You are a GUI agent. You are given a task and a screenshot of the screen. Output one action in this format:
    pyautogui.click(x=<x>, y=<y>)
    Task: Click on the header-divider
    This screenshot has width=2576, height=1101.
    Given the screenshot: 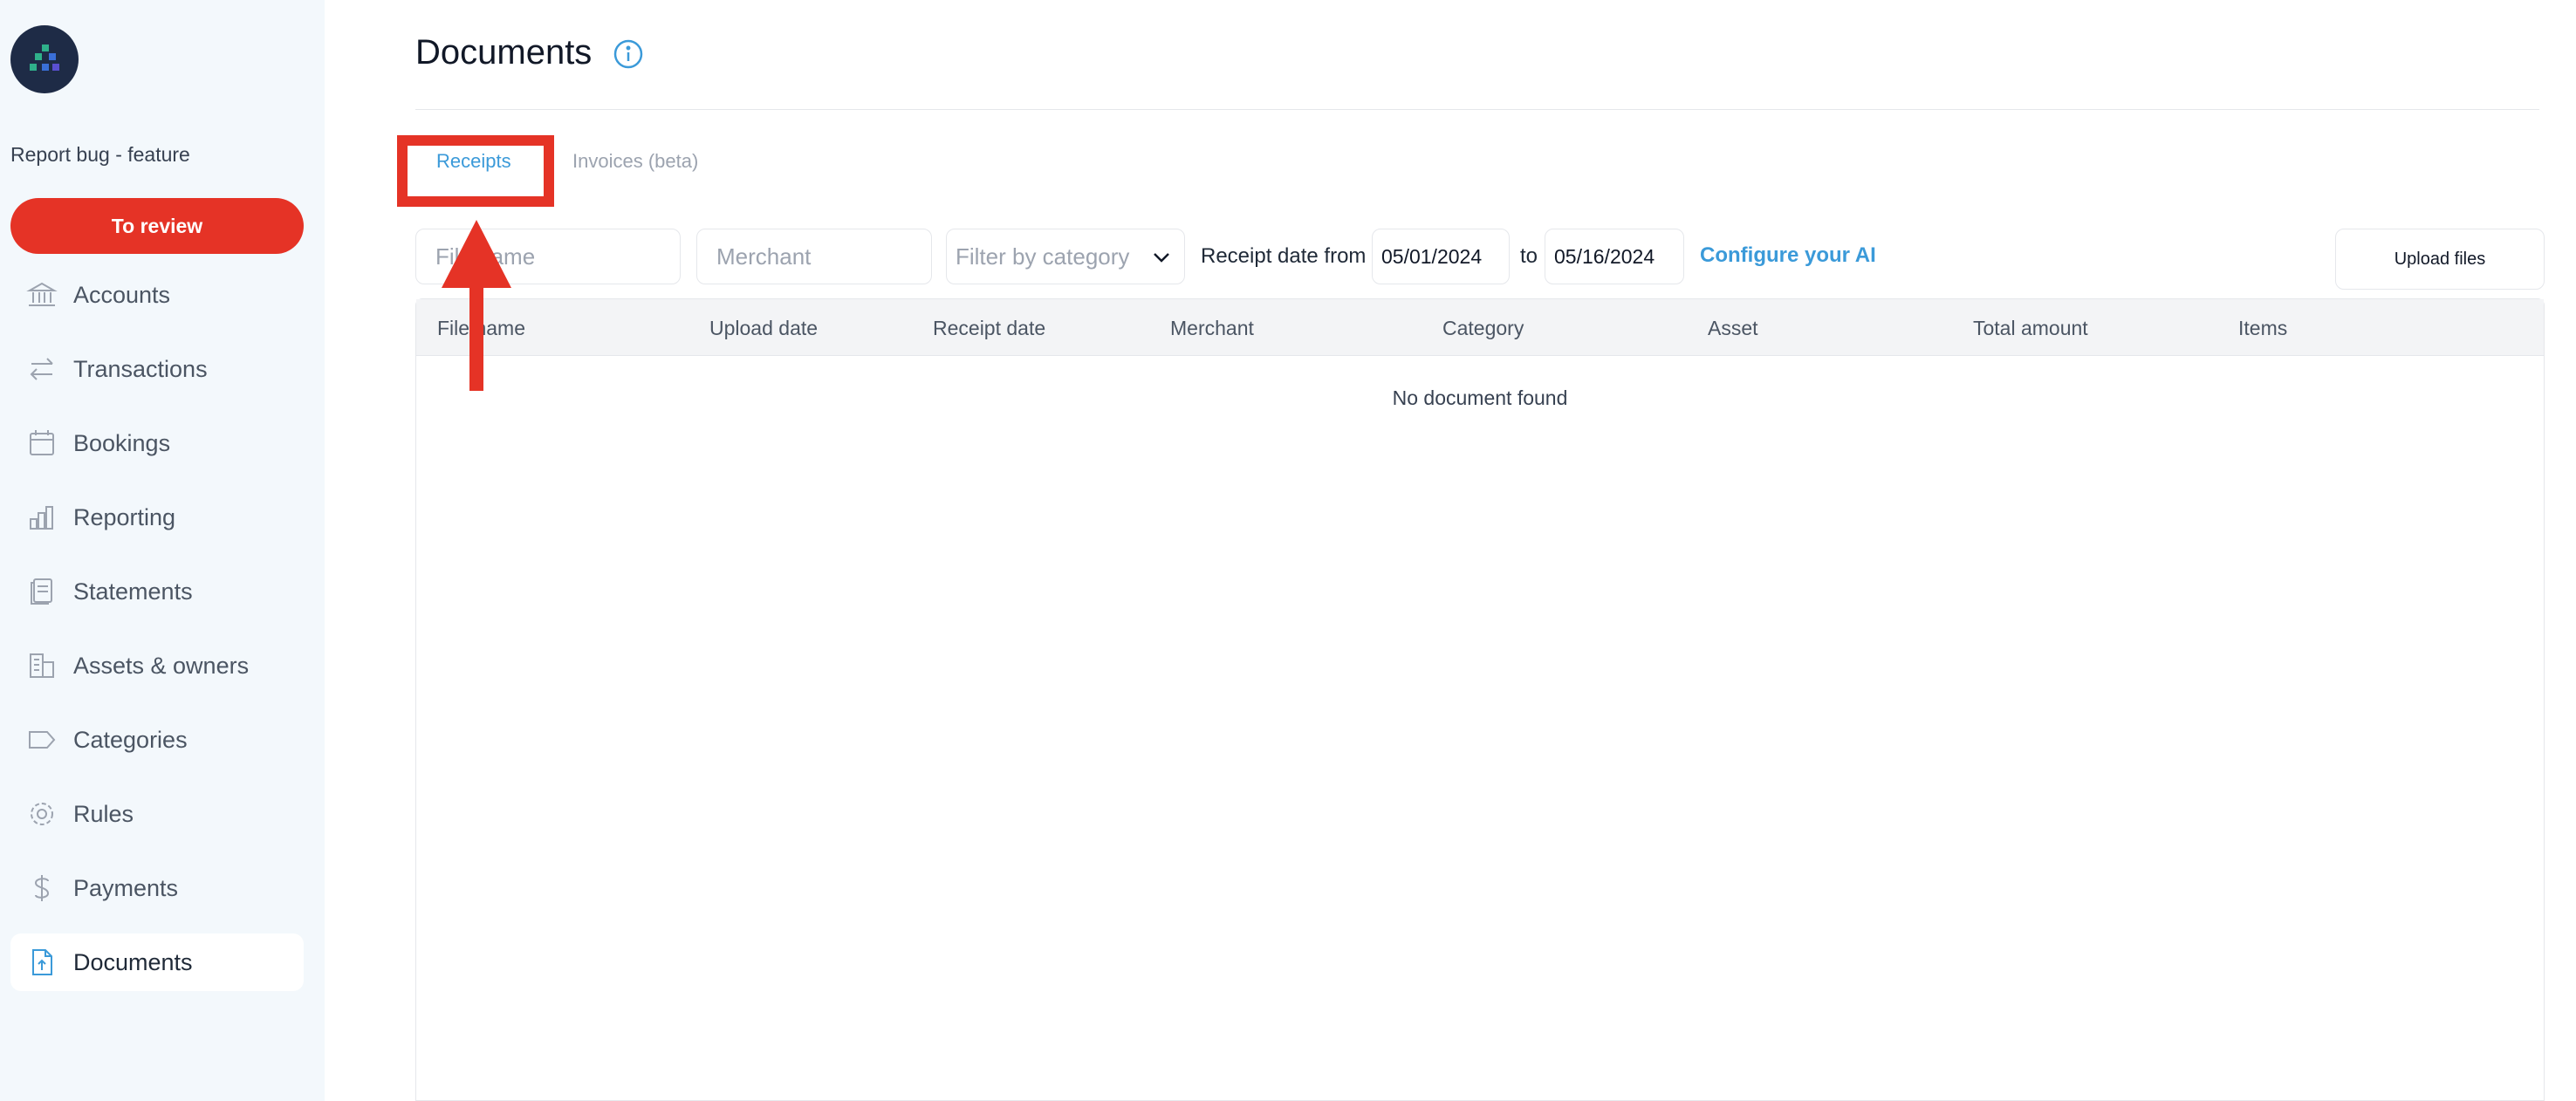 What is the action you would take?
    pyautogui.click(x=1477, y=109)
    